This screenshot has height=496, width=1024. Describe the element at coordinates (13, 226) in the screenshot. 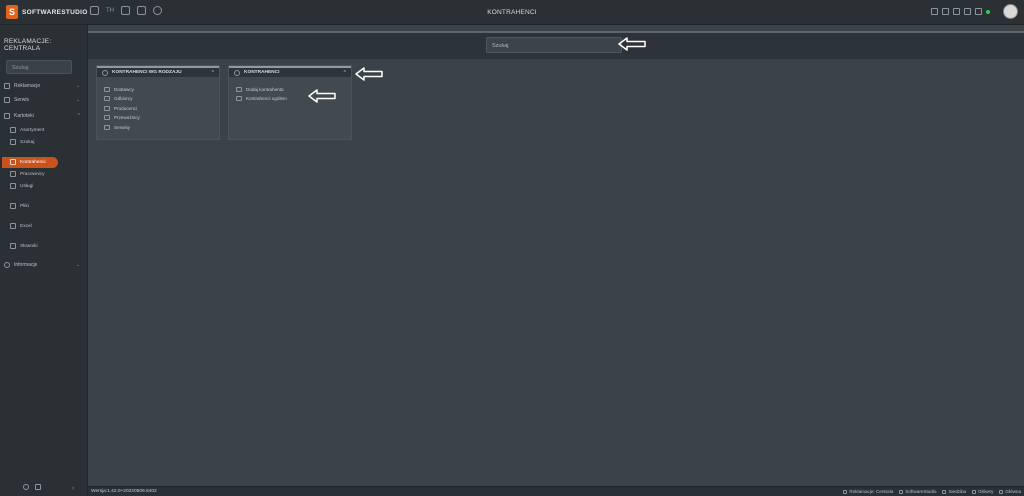

I see `excel-icon` at that location.